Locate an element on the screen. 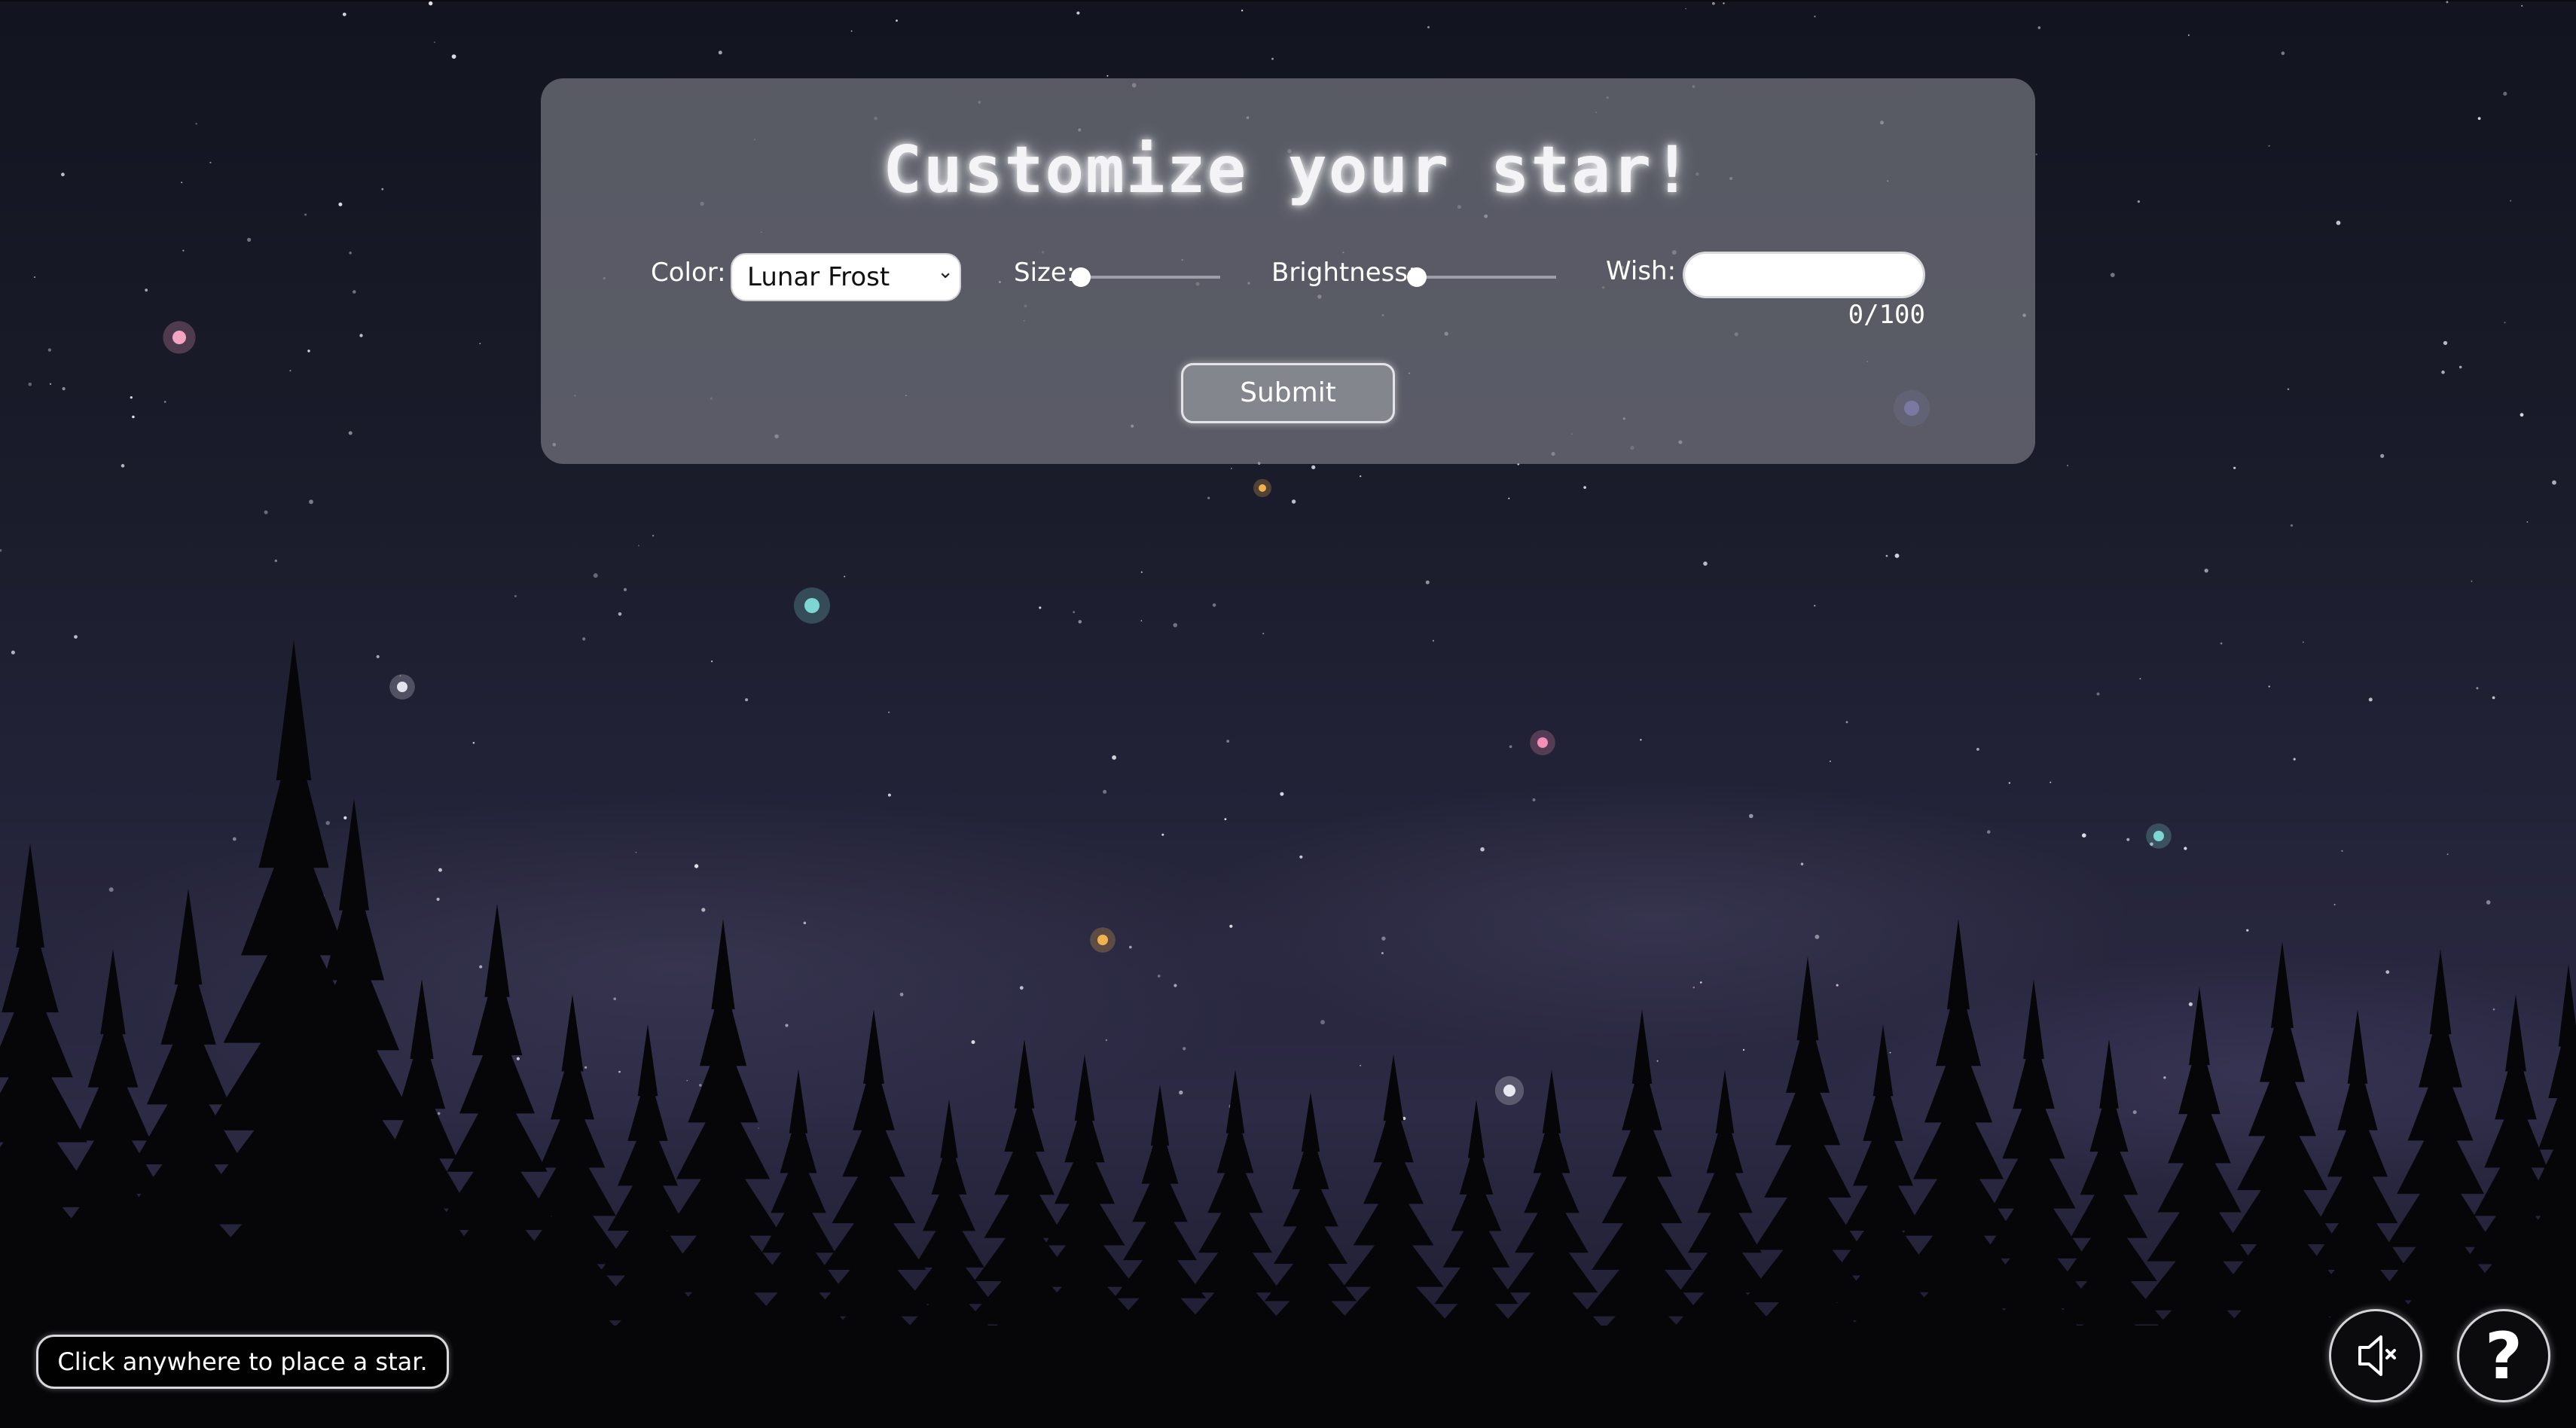 This screenshot has width=2576, height=1428. wish-input is located at coordinates (1804, 275).